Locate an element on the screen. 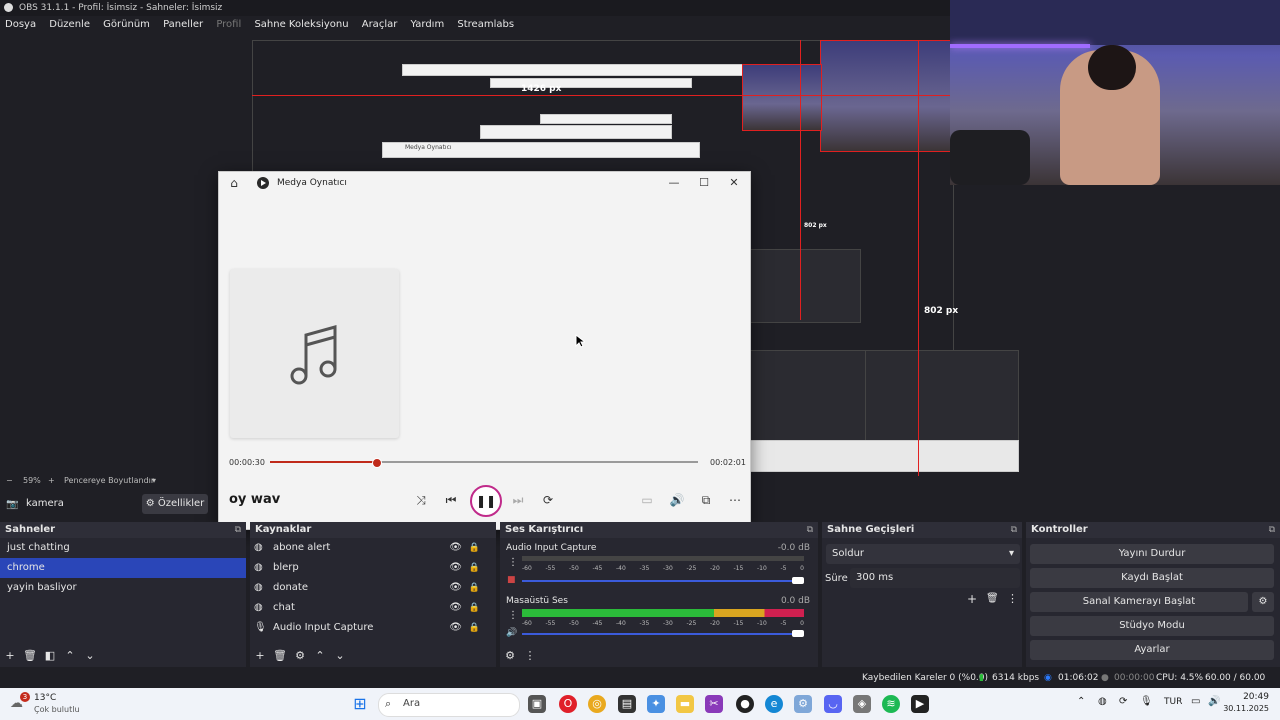 This screenshot has width=1280, height=720. scene-item: yayin basliyor is located at coordinates (123, 588).